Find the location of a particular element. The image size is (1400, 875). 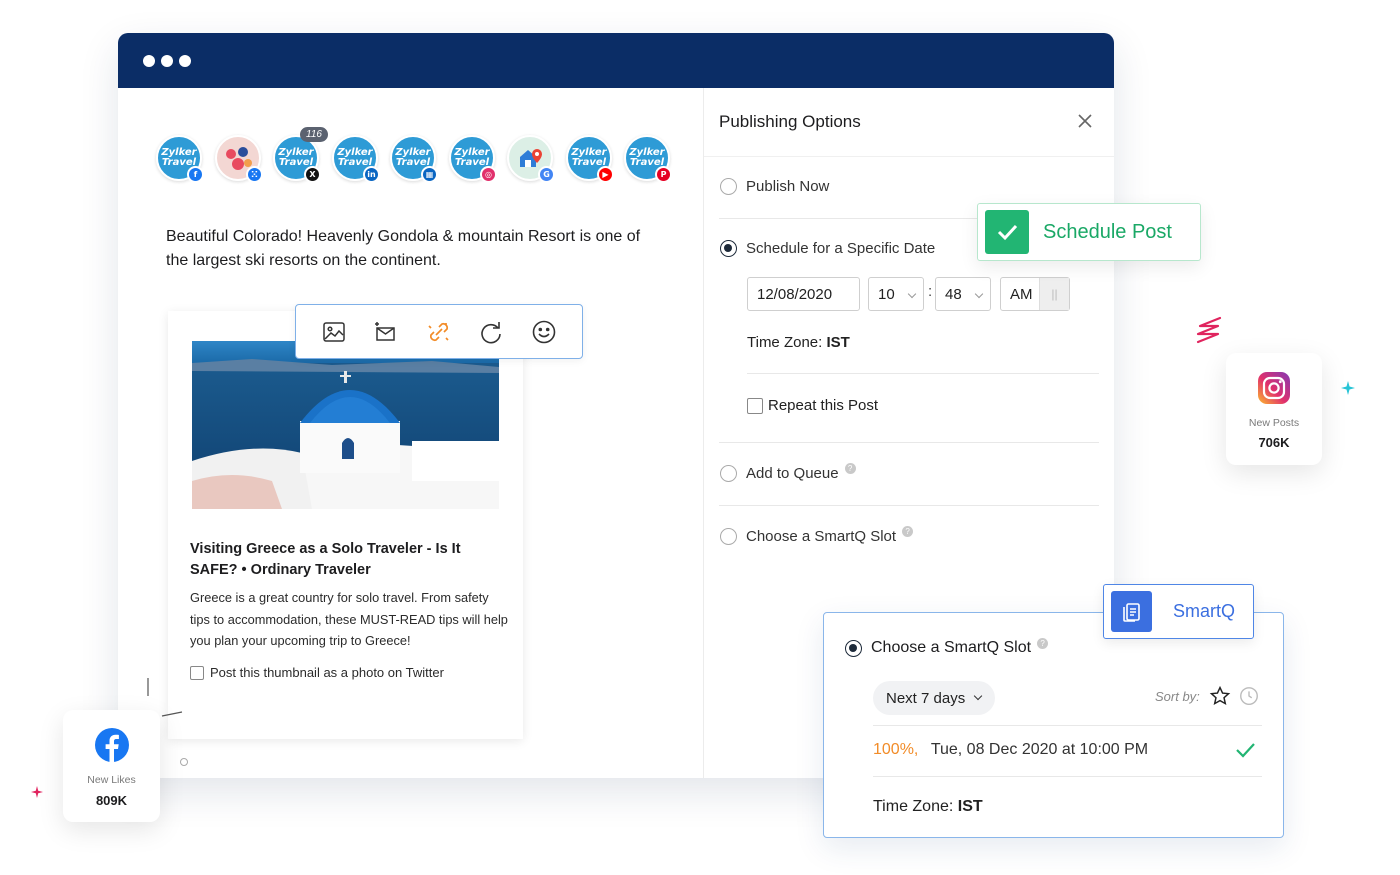

channel-count-badge: 116 is located at coordinates (314, 134).